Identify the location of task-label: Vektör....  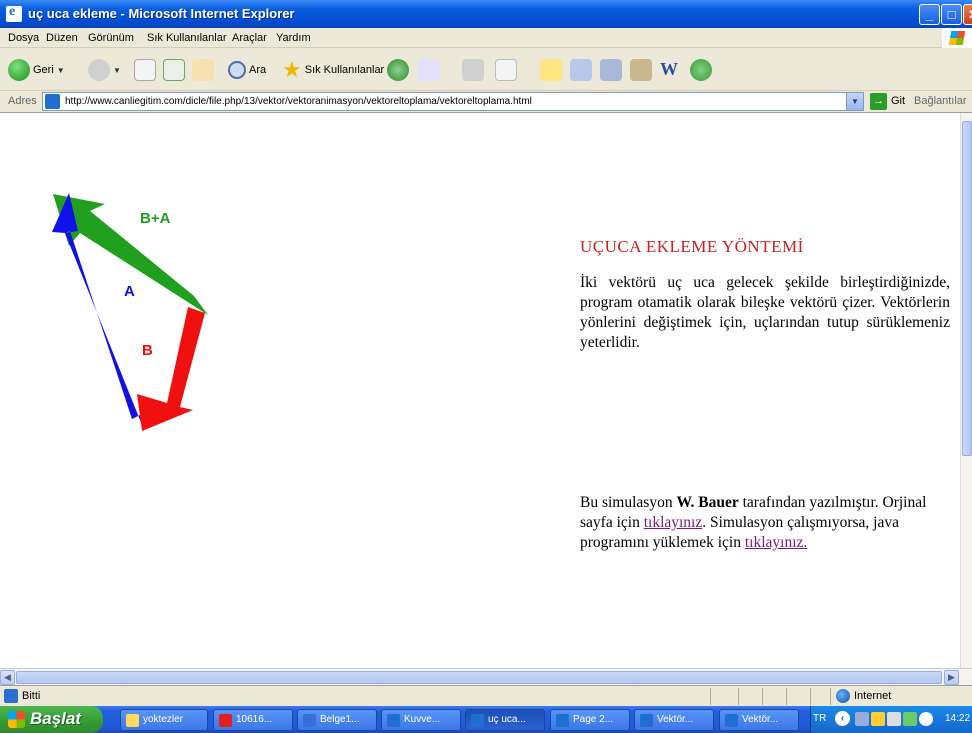
(760, 719).